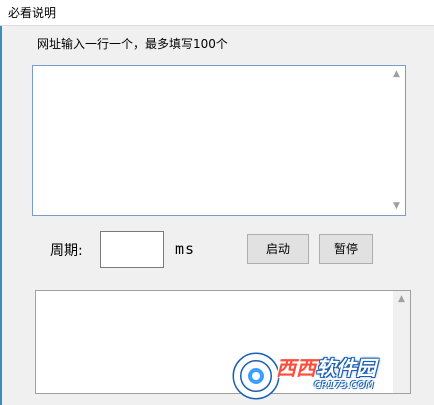 The image size is (434, 405). I want to click on url-instruction-label: 网址输入一行一个，最多填写100个, so click(132, 44).